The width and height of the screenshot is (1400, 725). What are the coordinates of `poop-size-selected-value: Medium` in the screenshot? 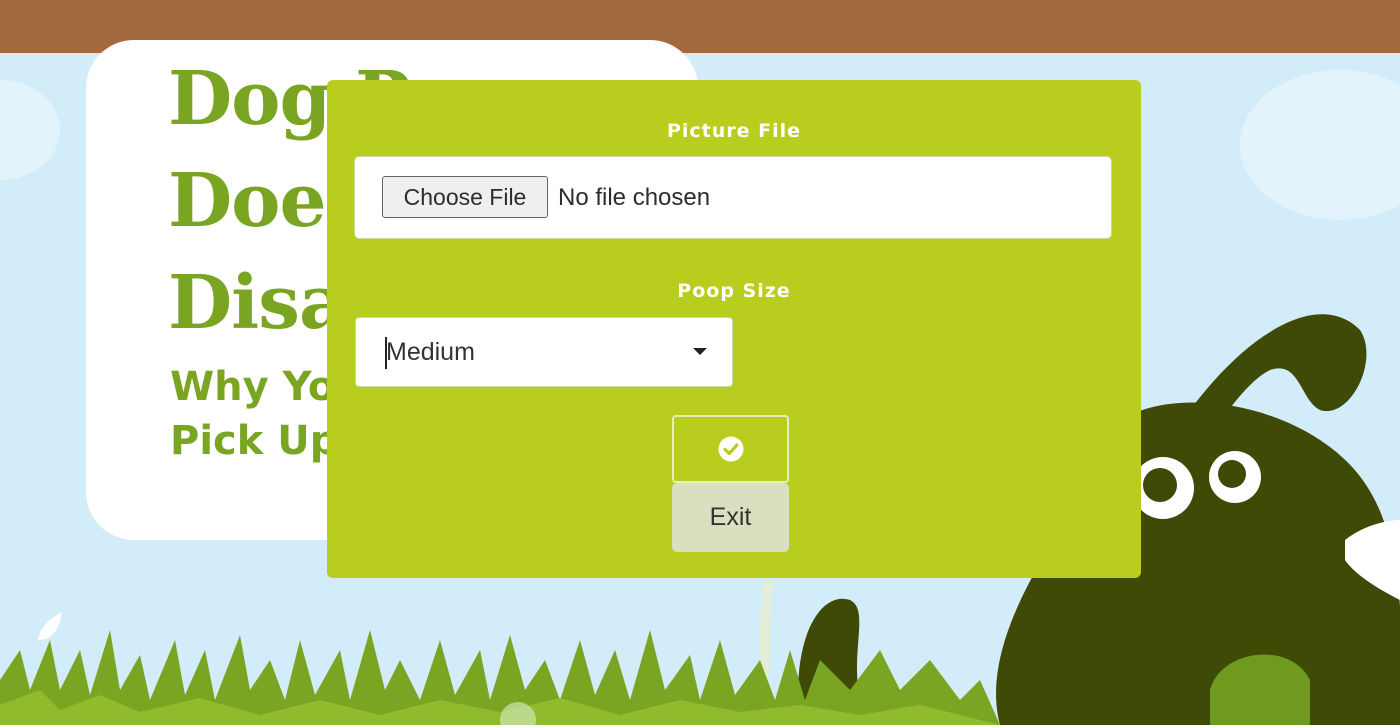 It's located at (430, 352).